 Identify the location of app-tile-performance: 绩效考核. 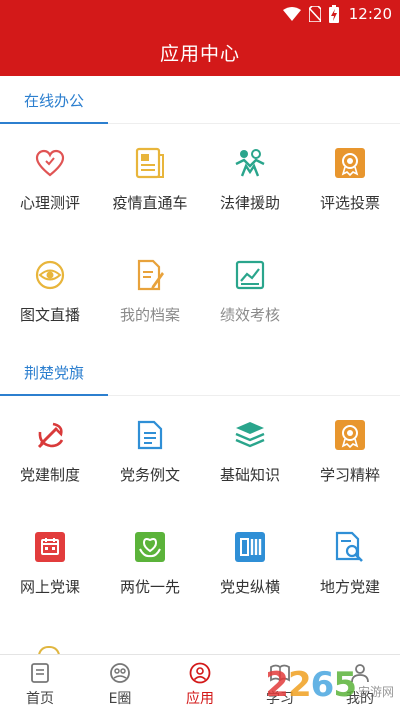
(250, 292).